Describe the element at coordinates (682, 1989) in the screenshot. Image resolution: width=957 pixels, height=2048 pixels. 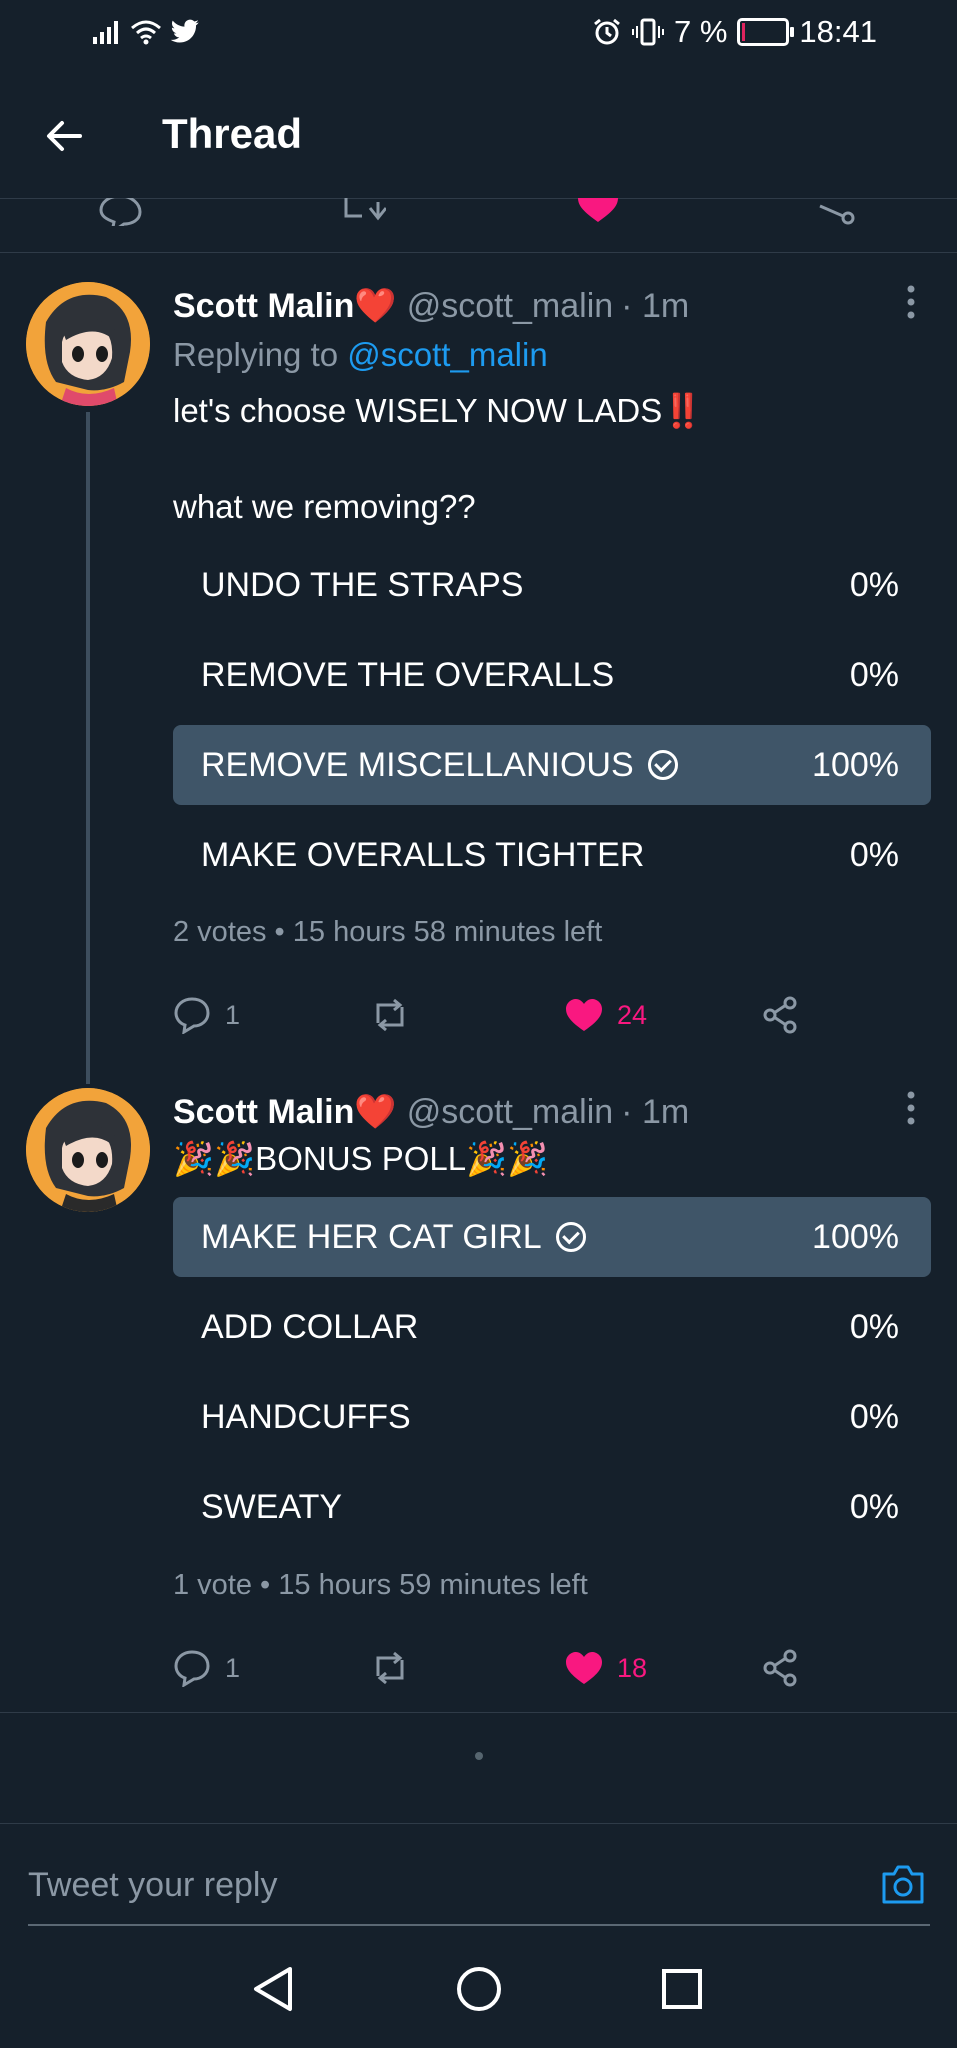
I see `nav-recents-icon` at that location.